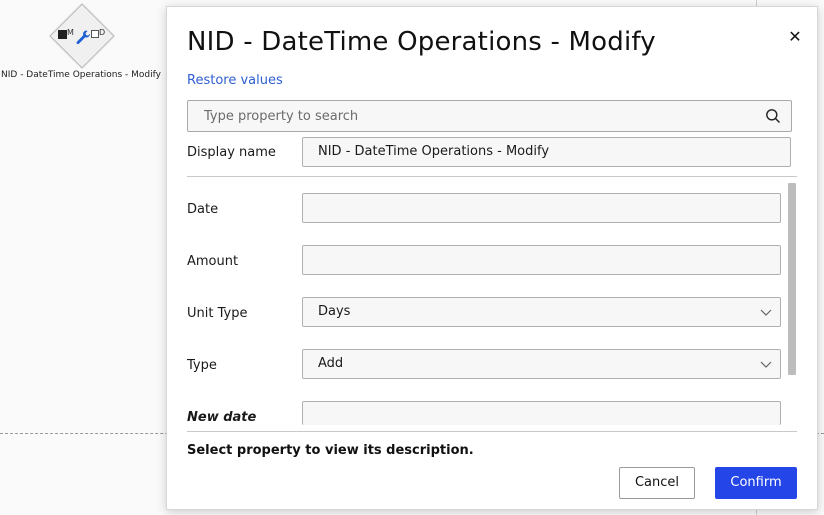 This screenshot has height=515, width=824. I want to click on workflow-node: M D, so click(82, 36).